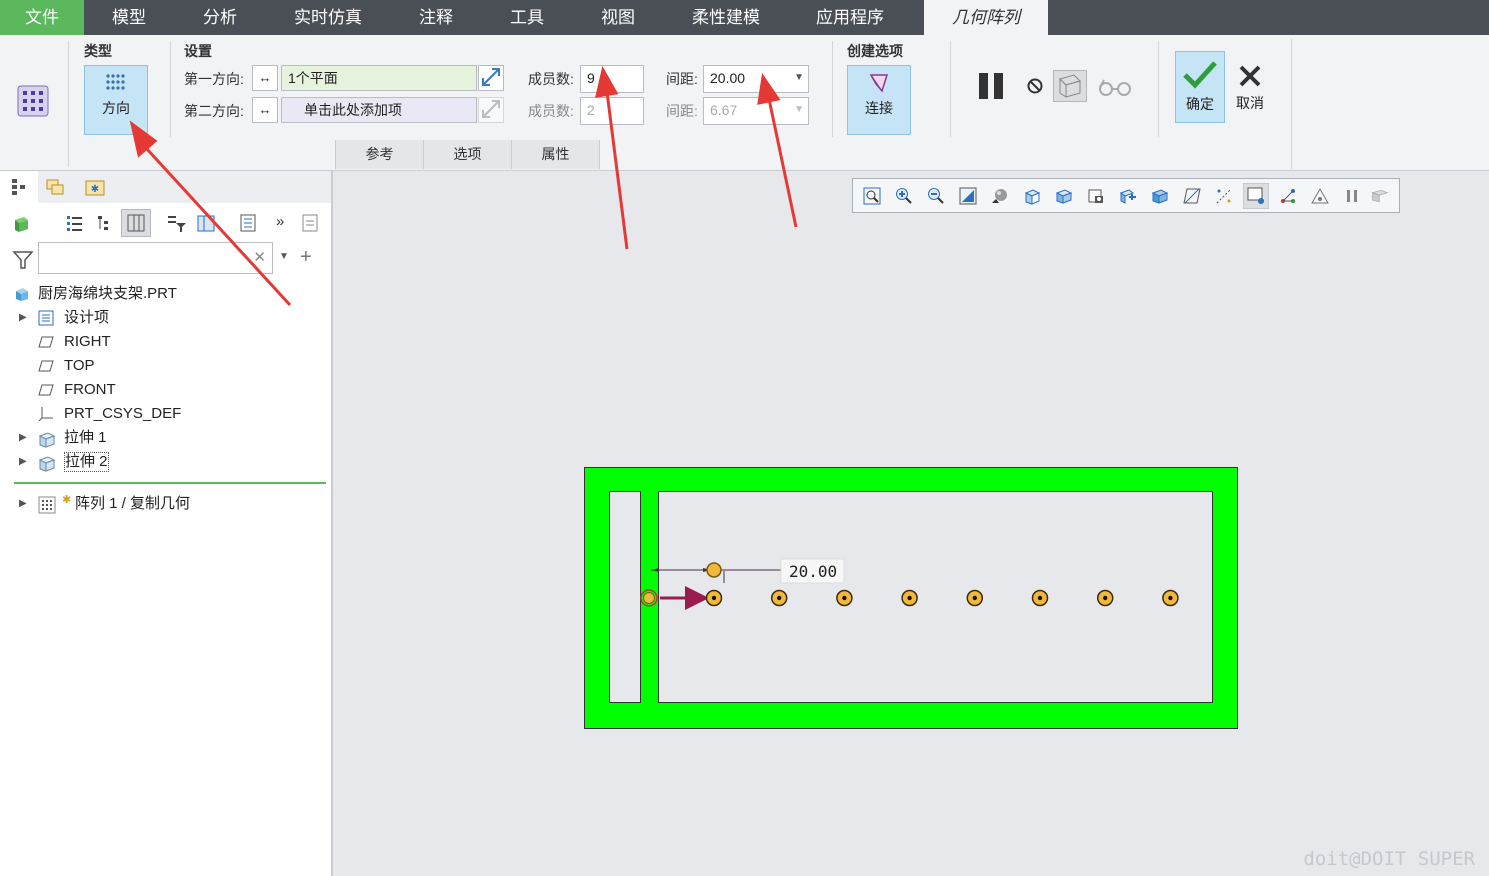 Image resolution: width=1489 pixels, height=876 pixels. Describe the element at coordinates (198, 51) in the screenshot. I see `settings-group-title: 设置` at that location.